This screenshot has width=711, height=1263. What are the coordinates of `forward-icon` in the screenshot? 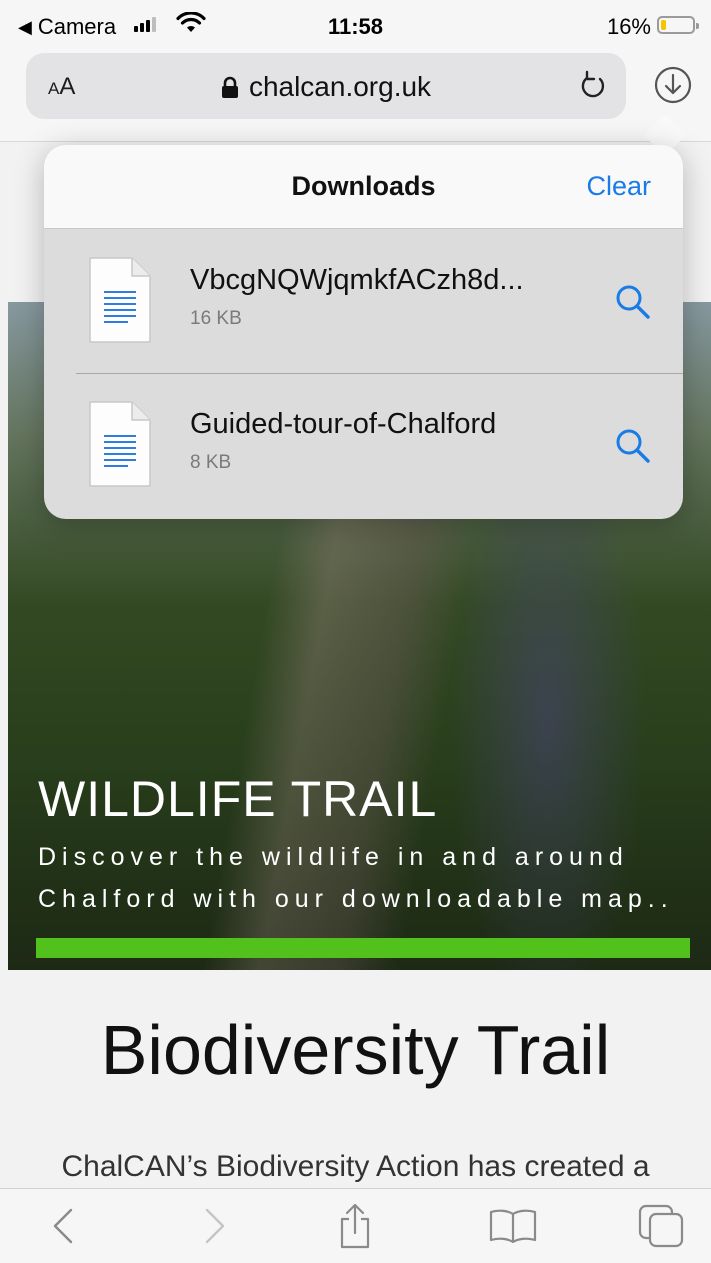 It's located at (215, 1226).